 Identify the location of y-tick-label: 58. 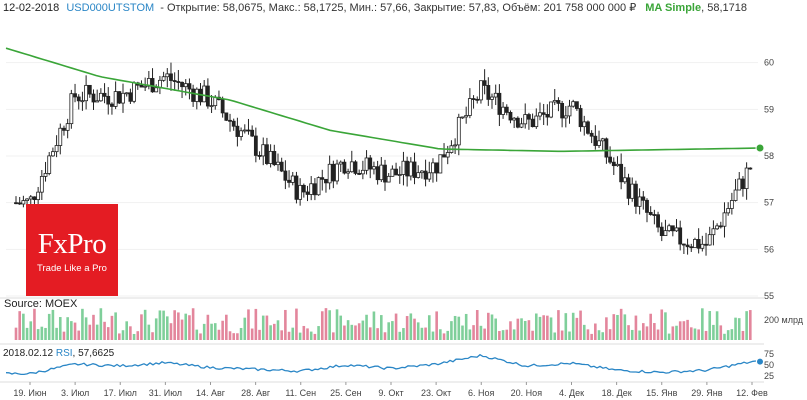
(769, 156).